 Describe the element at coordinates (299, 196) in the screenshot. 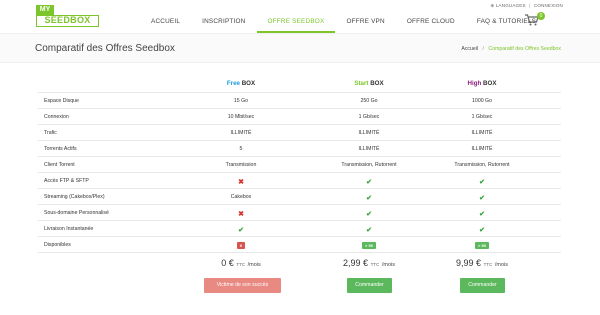

I see `table-row: Streaming (Cakebox/Plex) Cakebox ✔ ✔` at that location.